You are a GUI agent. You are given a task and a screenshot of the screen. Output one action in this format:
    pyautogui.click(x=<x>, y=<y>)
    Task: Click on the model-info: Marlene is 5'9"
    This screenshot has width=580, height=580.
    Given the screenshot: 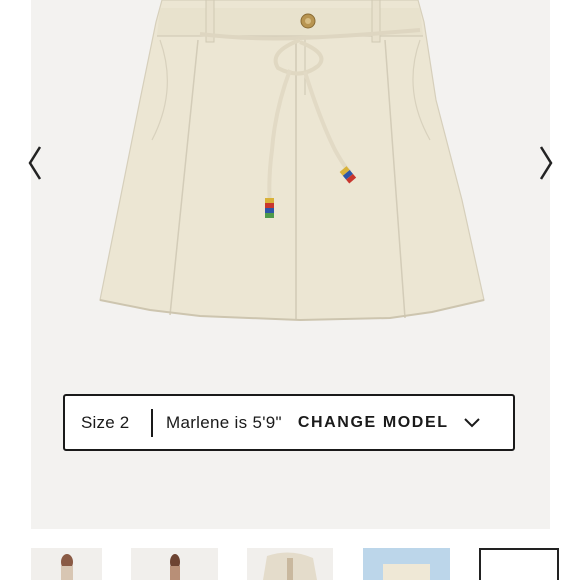 What is the action you would take?
    pyautogui.click(x=224, y=422)
    